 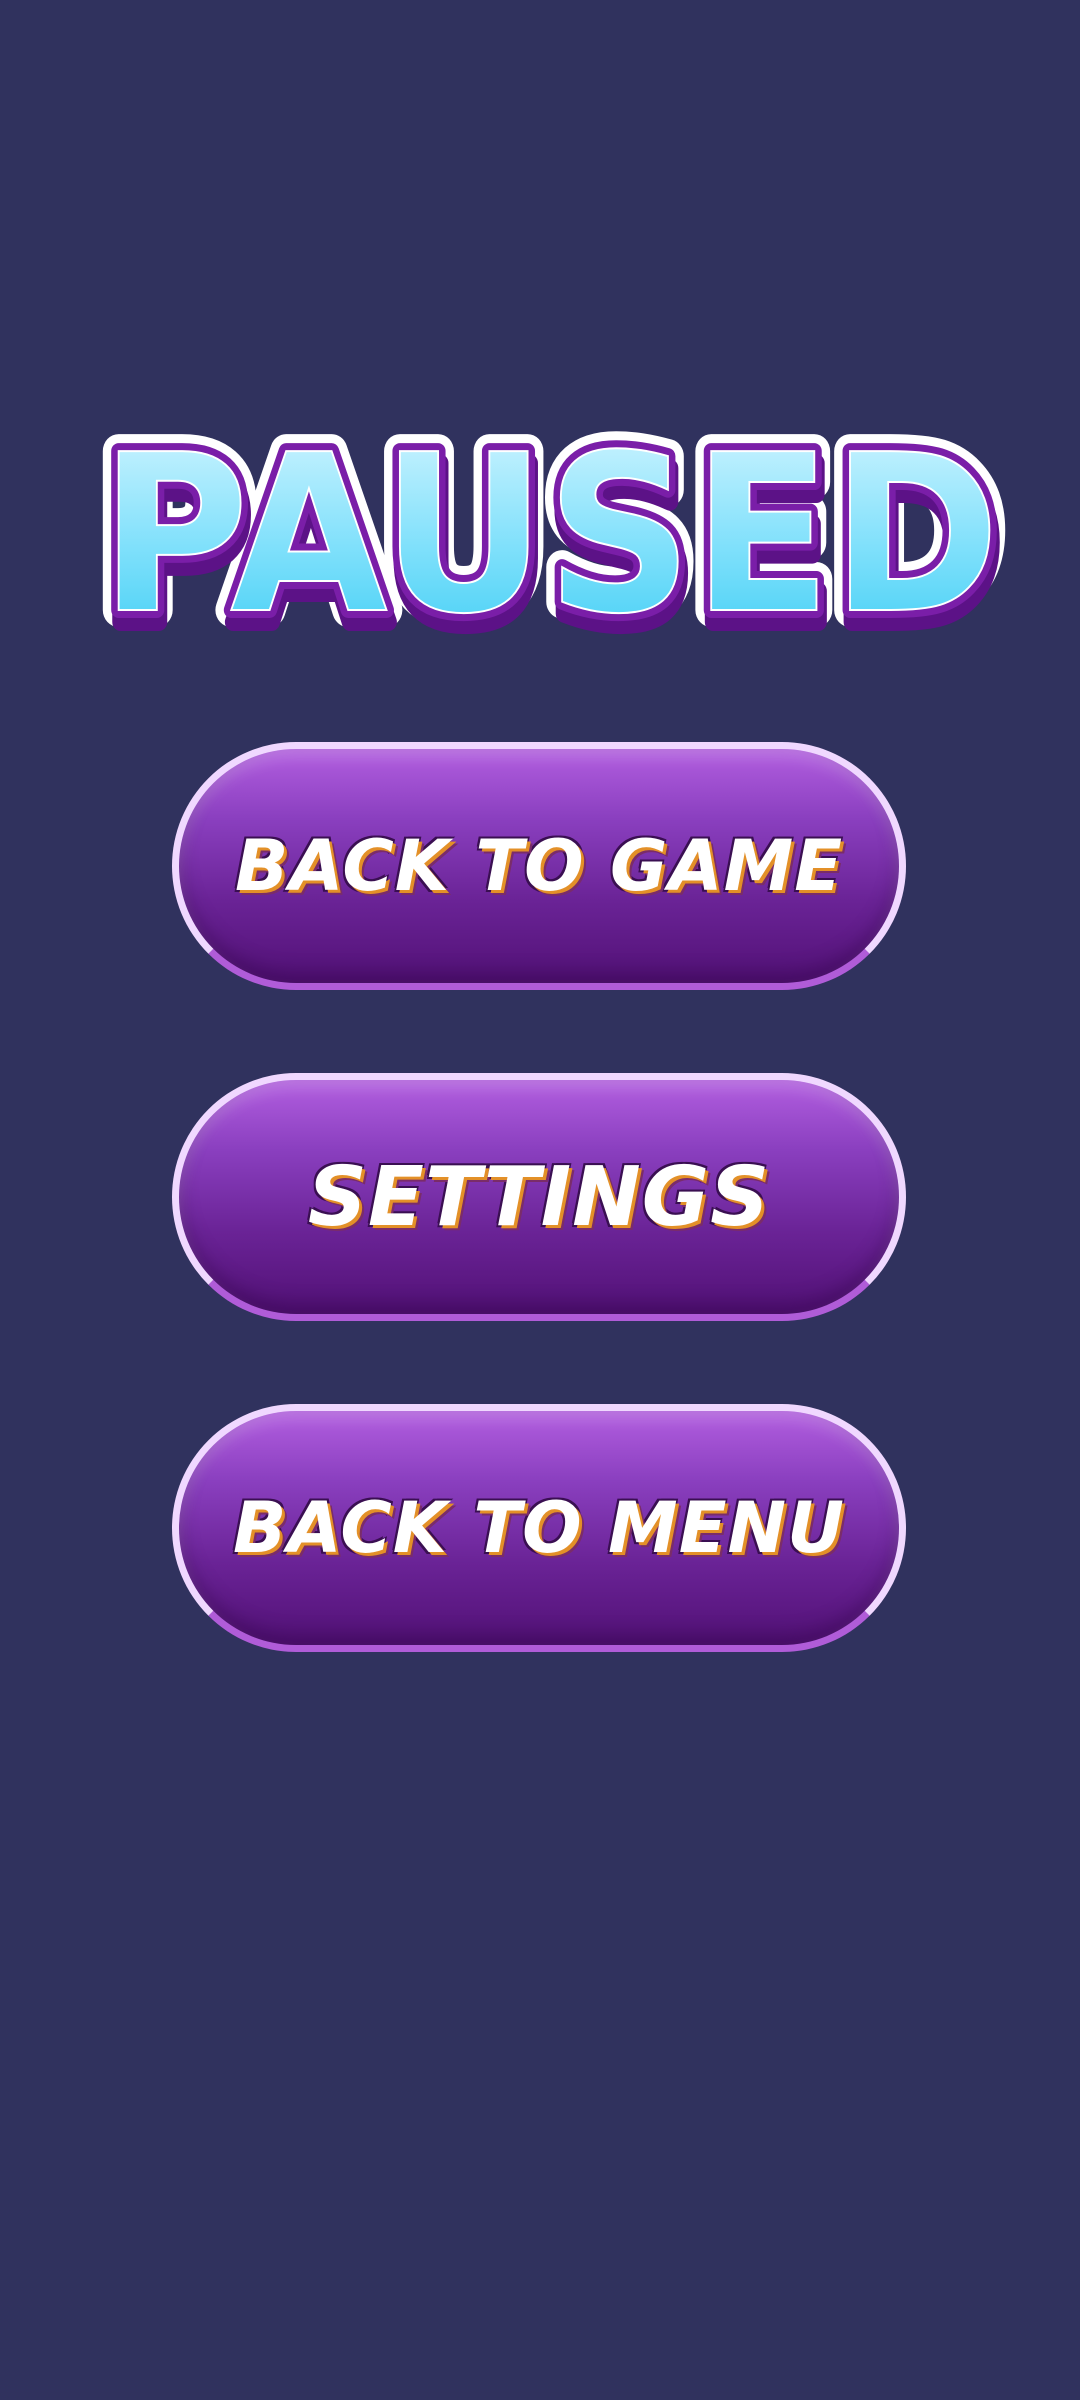 I want to click on back-to-game-button: BACK TO GAME, so click(x=539, y=866).